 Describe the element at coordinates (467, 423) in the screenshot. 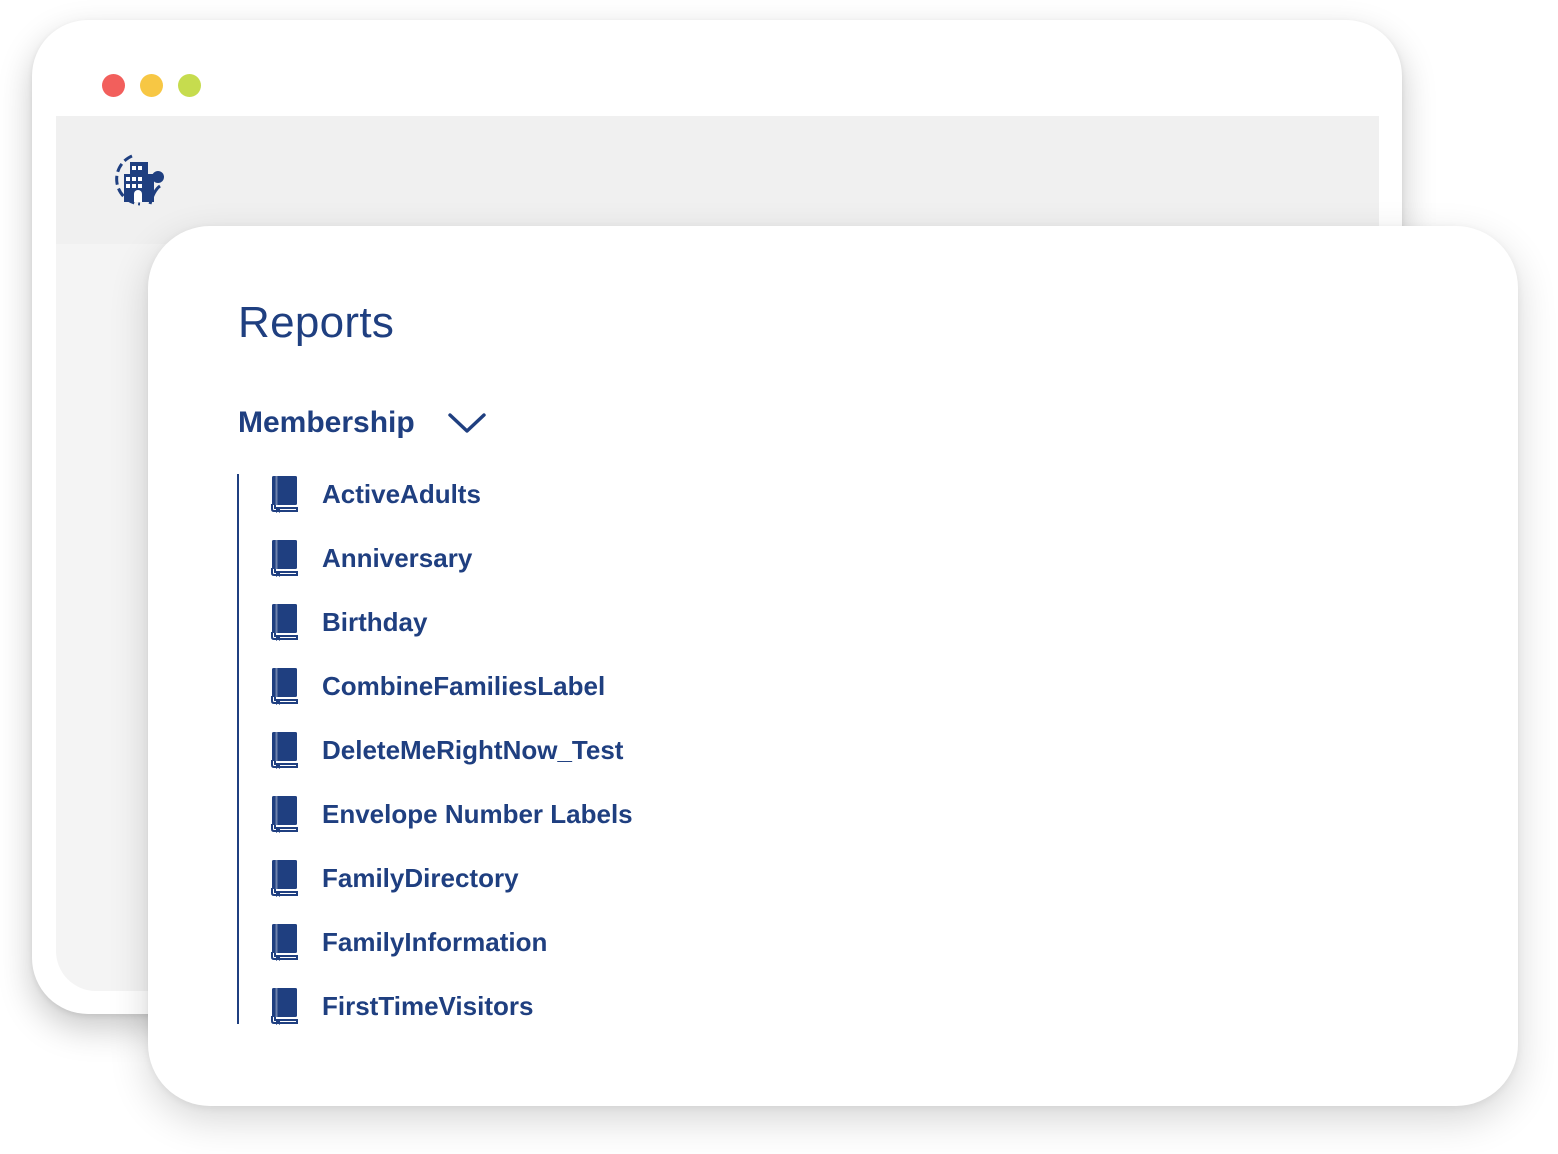

I see `chevron-down-icon` at that location.